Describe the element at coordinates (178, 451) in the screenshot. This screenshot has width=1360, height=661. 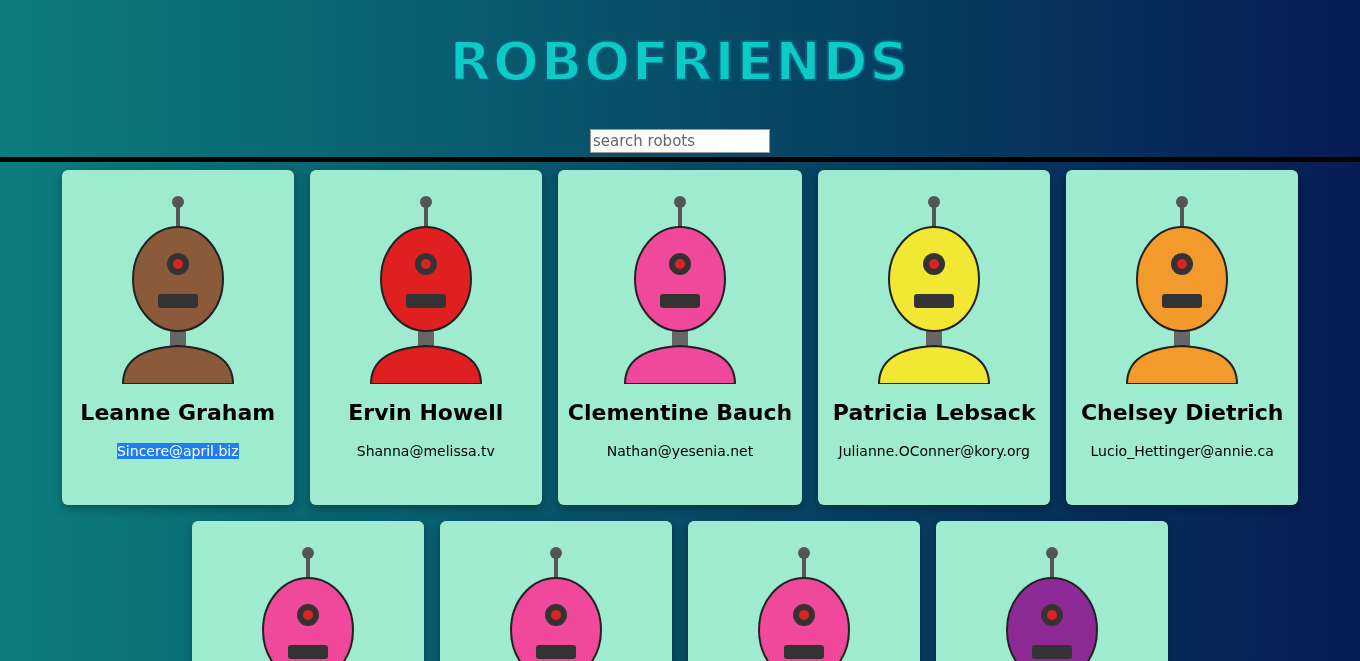
I see `robot-email: Sincere@april.biz` at that location.